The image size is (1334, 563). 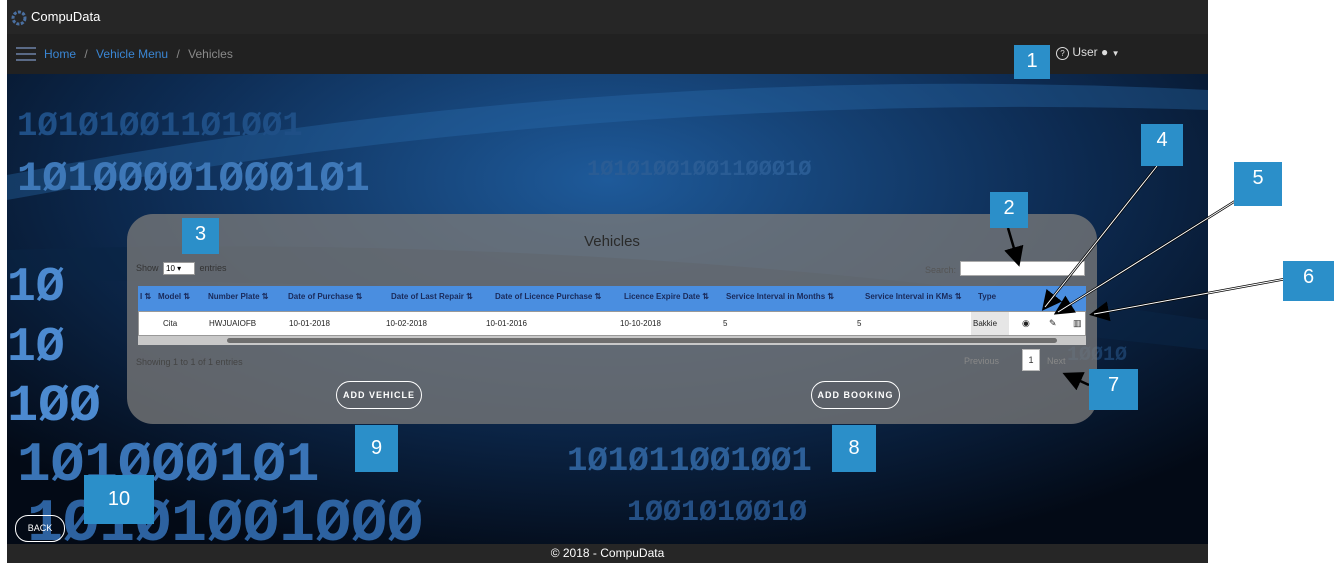 I want to click on callout-4: 4, so click(x=1162, y=145).